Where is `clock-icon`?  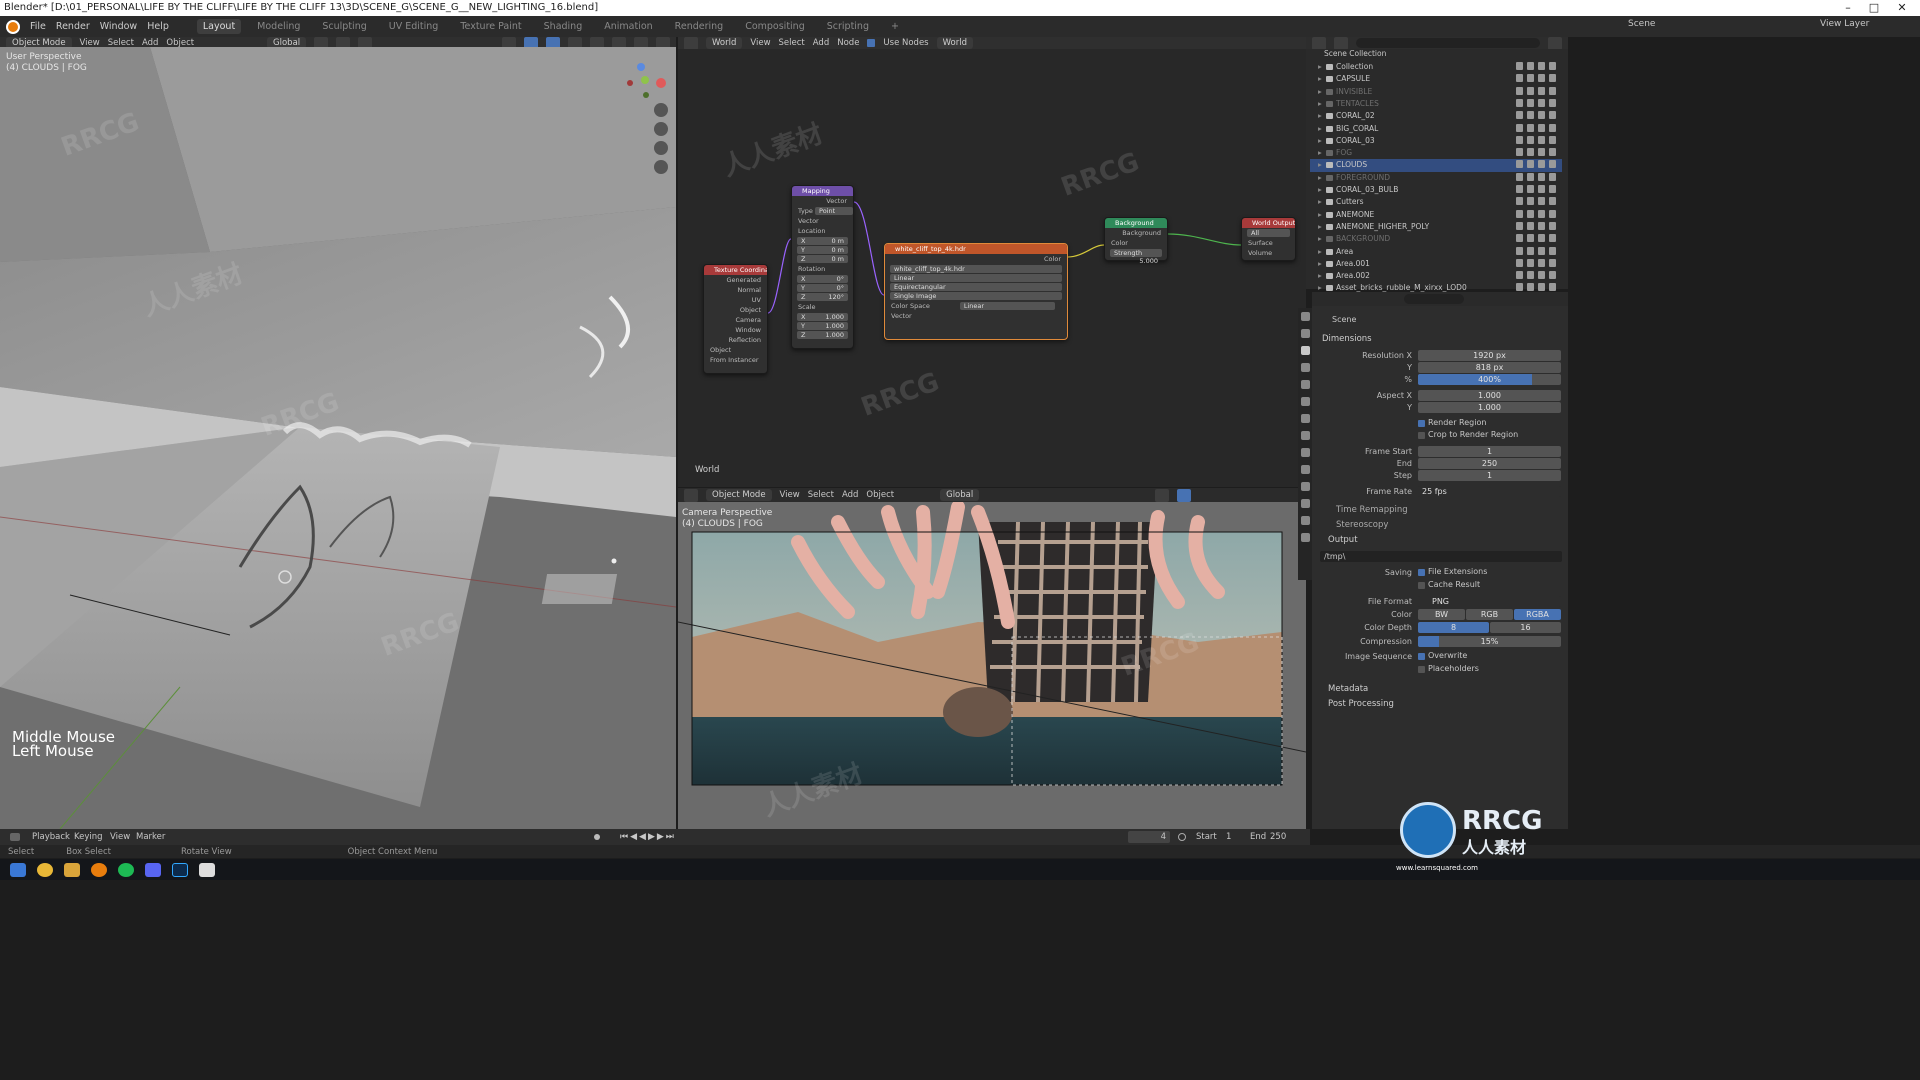 clock-icon is located at coordinates (1182, 837).